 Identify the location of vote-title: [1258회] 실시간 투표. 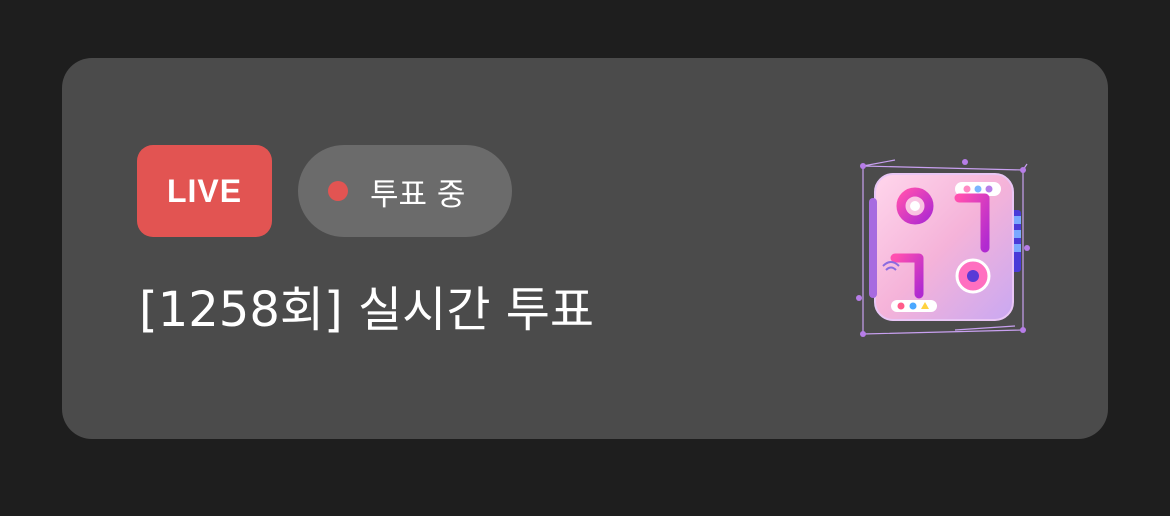
(367, 310).